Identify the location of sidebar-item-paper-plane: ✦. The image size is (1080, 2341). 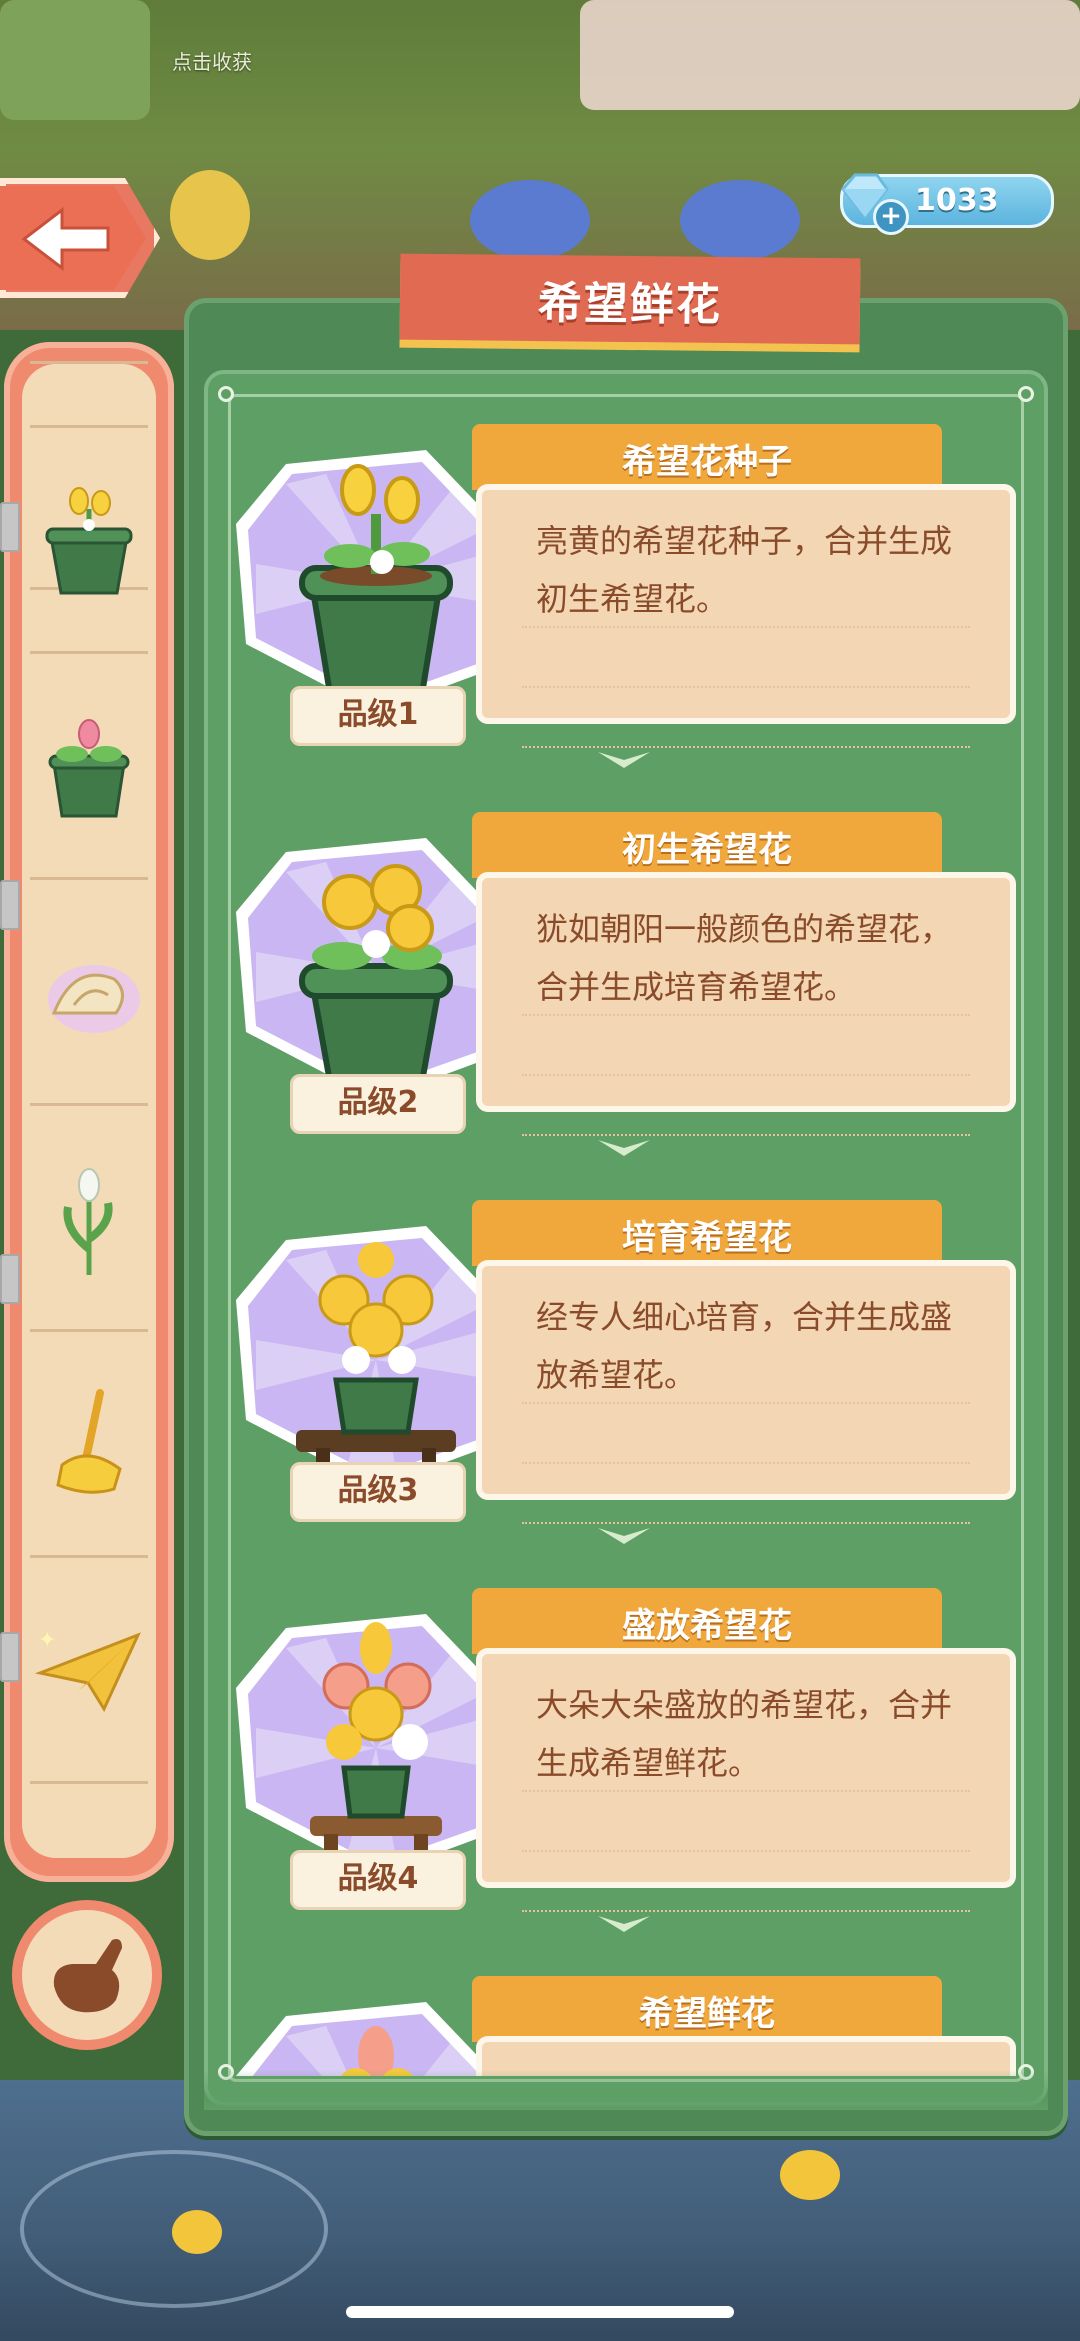
(89, 1671).